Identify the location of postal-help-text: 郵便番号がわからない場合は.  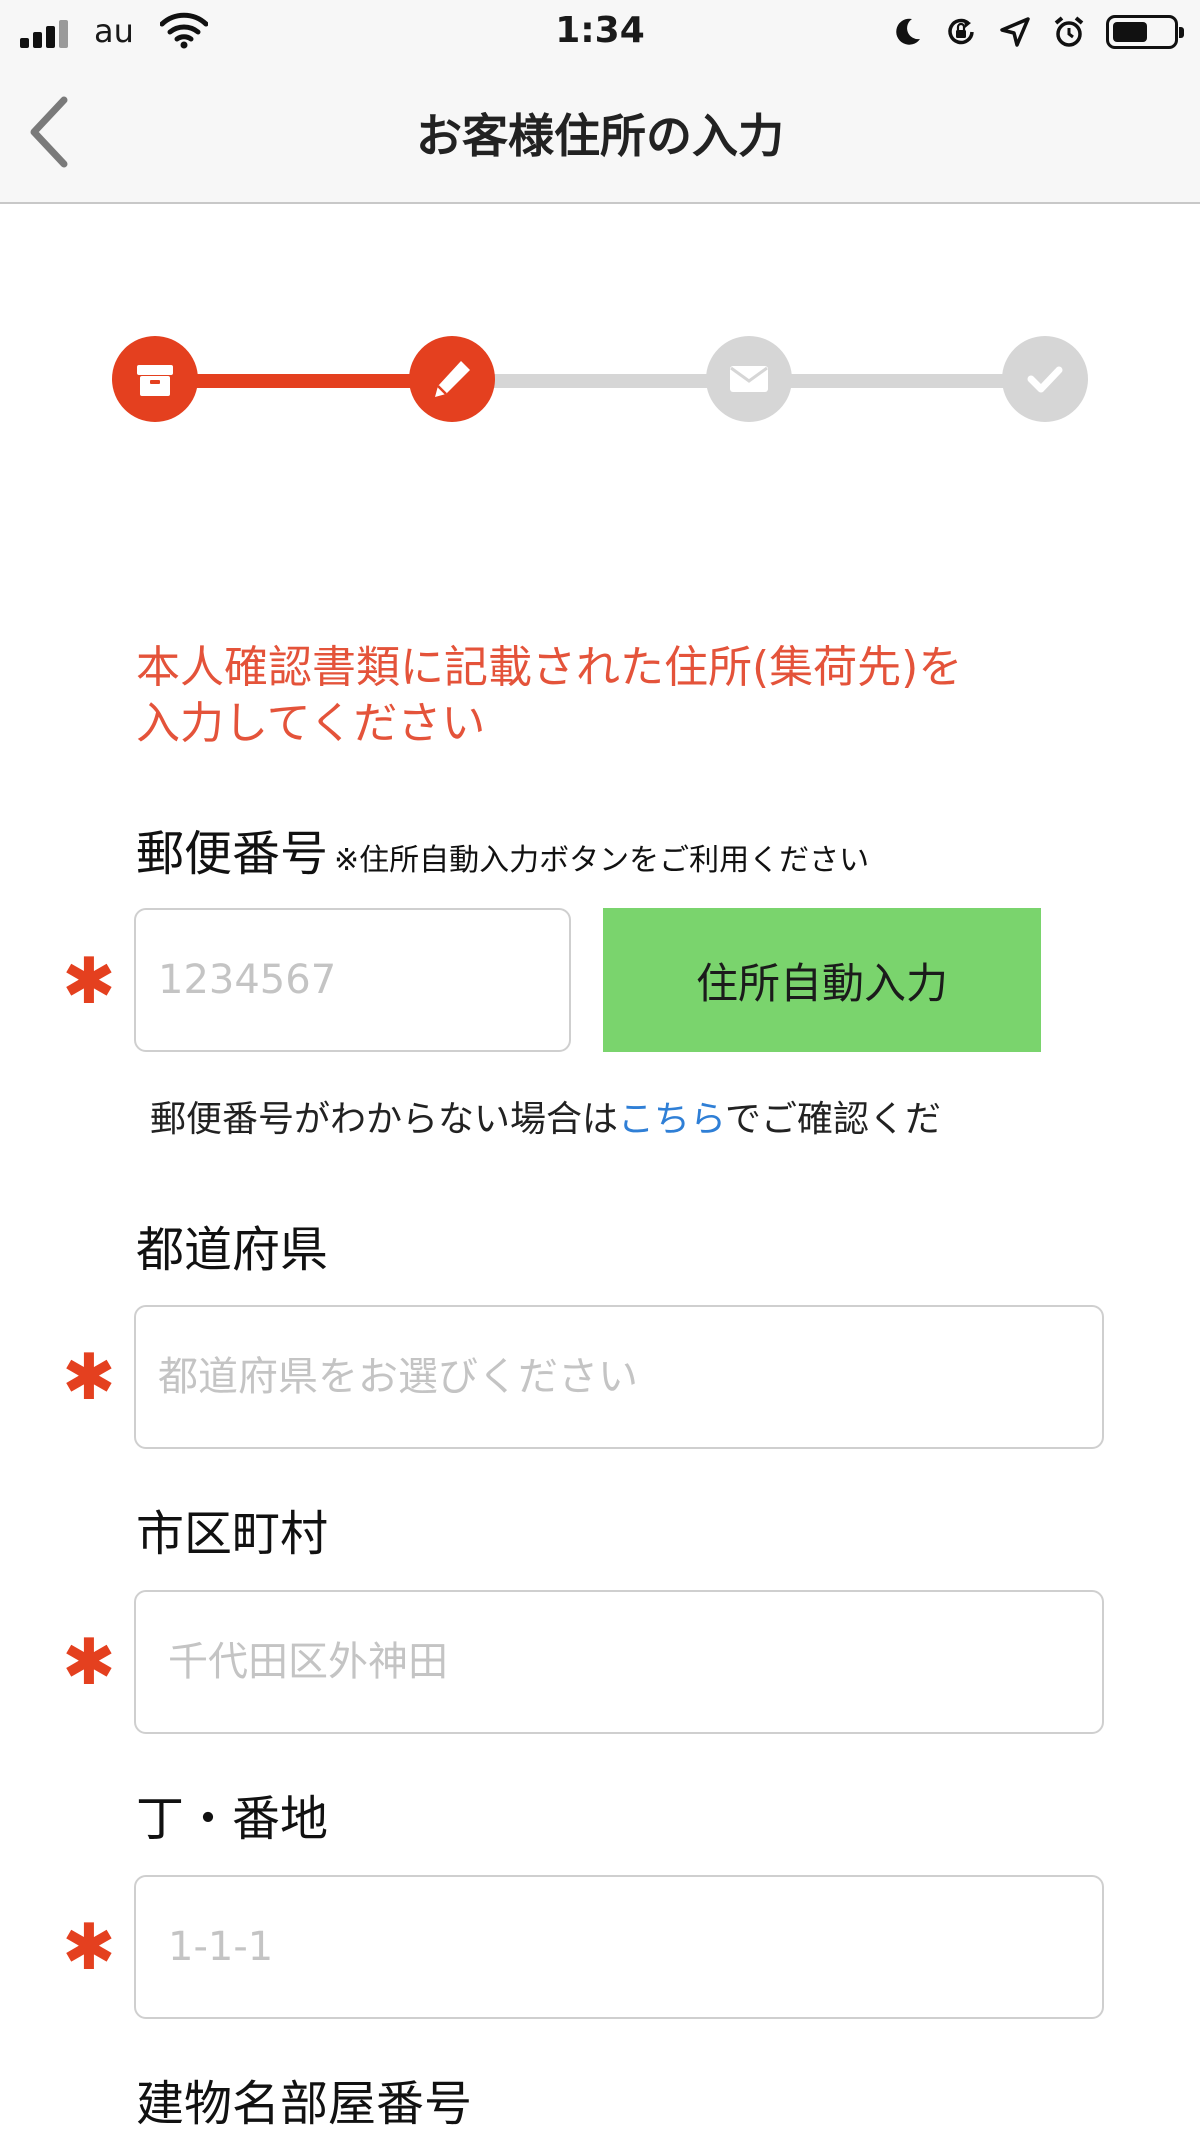
(384, 1119).